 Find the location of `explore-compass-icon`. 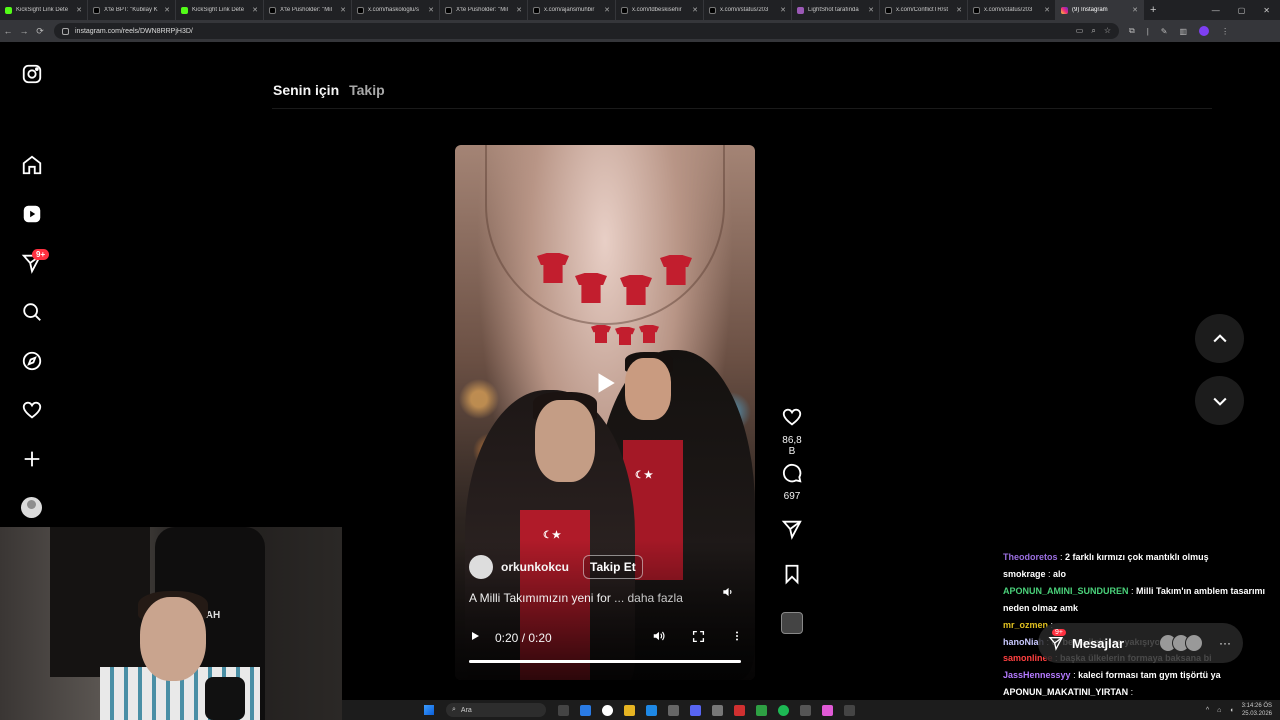

explore-compass-icon is located at coordinates (32, 361).